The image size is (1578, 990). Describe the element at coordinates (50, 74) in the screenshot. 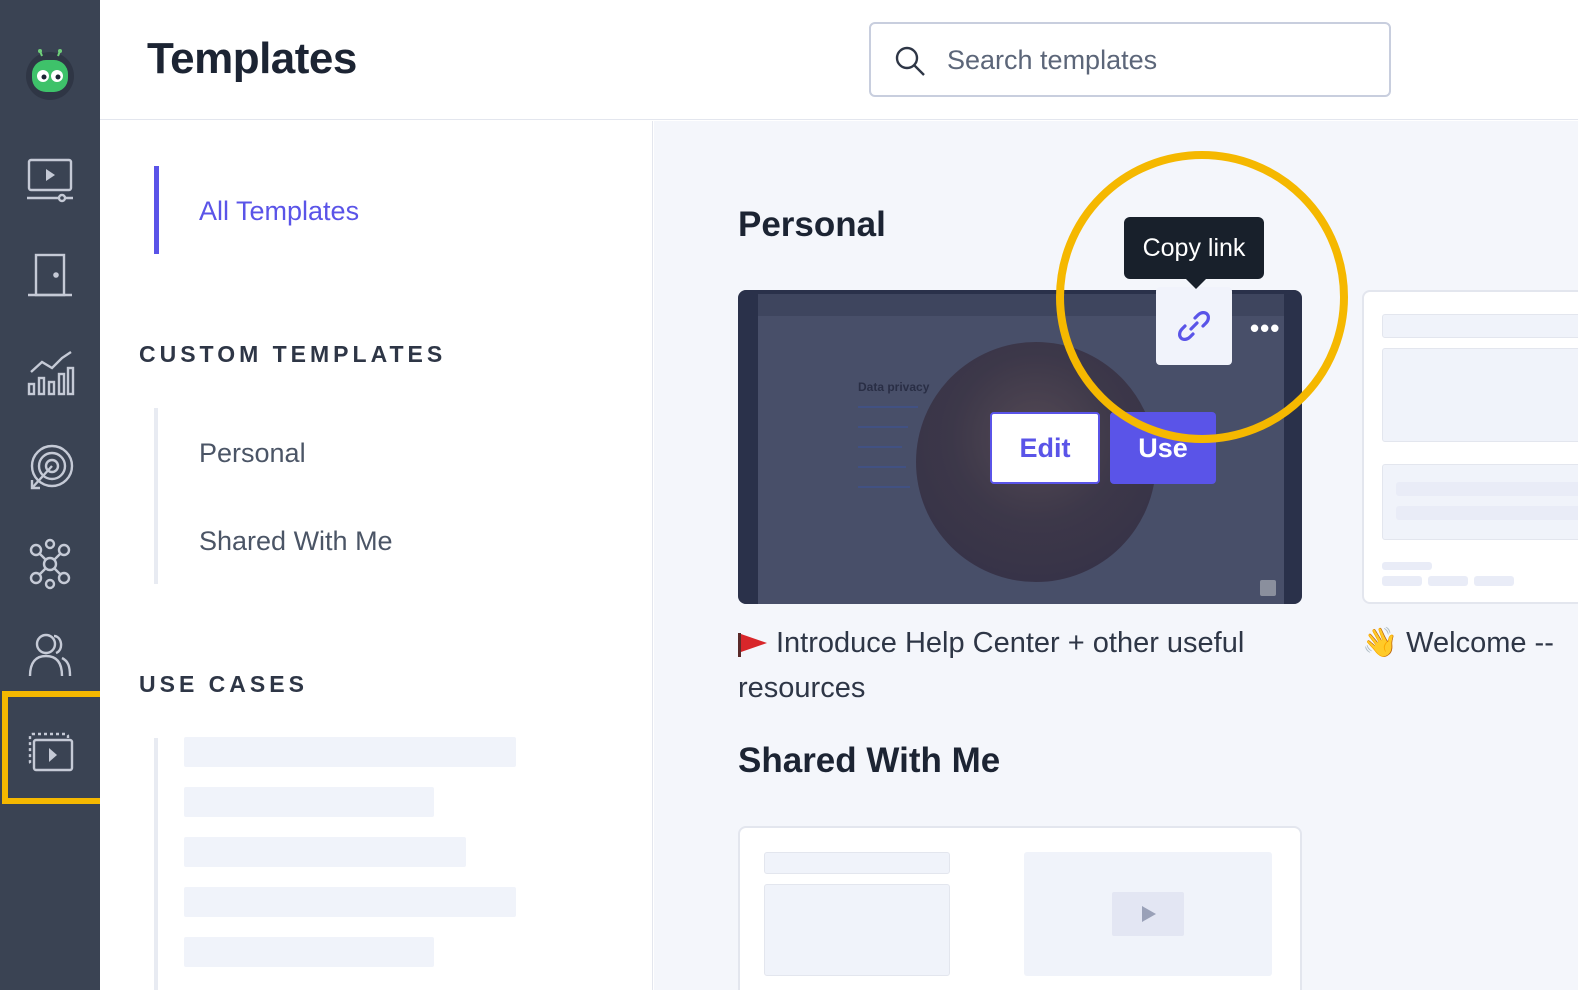

I see `robot-logo-icon` at that location.